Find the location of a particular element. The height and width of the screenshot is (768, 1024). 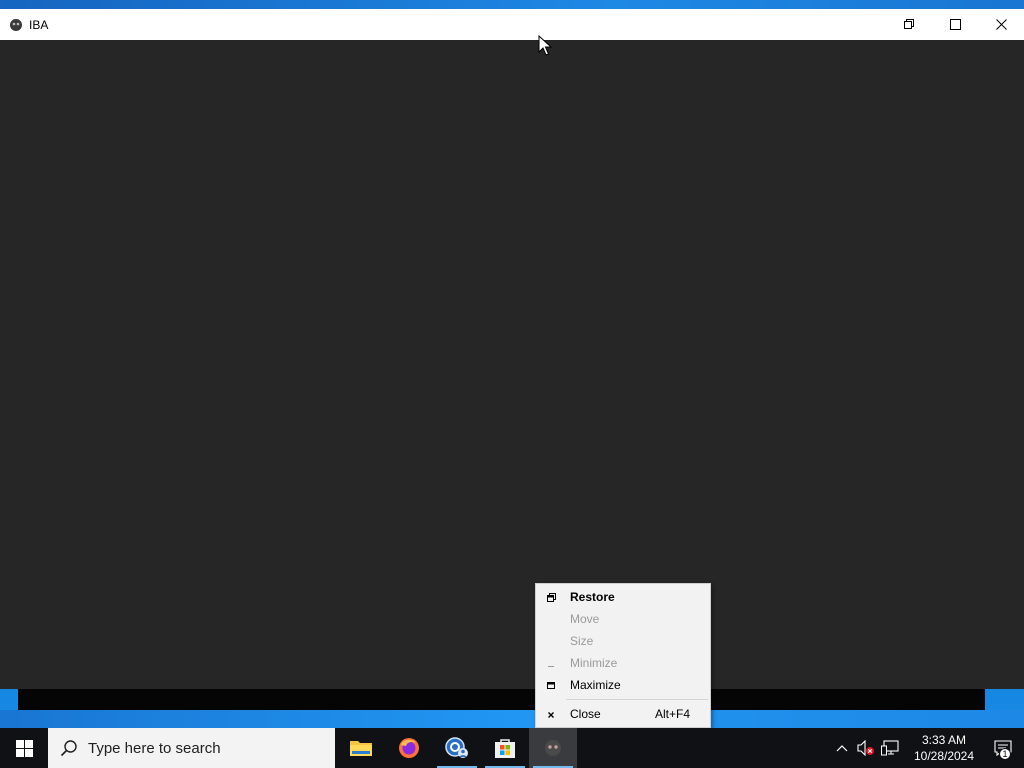

taskbar-clock: 3:33 AM 10/28/2024 is located at coordinates (944, 748).